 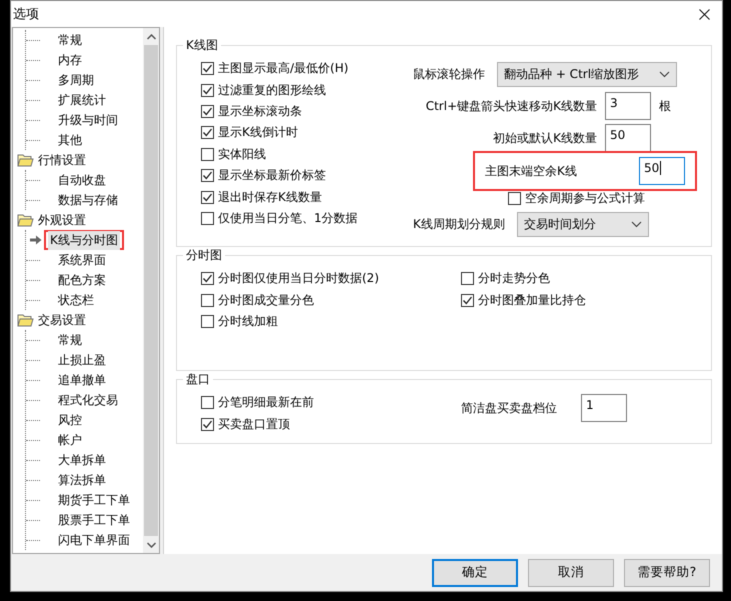 I want to click on tree-item: 风控, so click(x=70, y=420).